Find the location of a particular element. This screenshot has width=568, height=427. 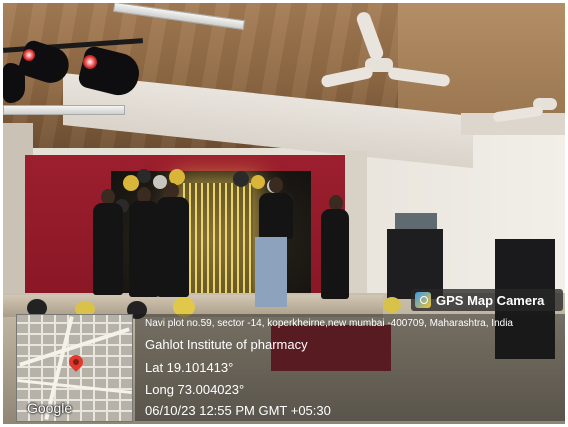

dancer-head is located at coordinates (276, 185).